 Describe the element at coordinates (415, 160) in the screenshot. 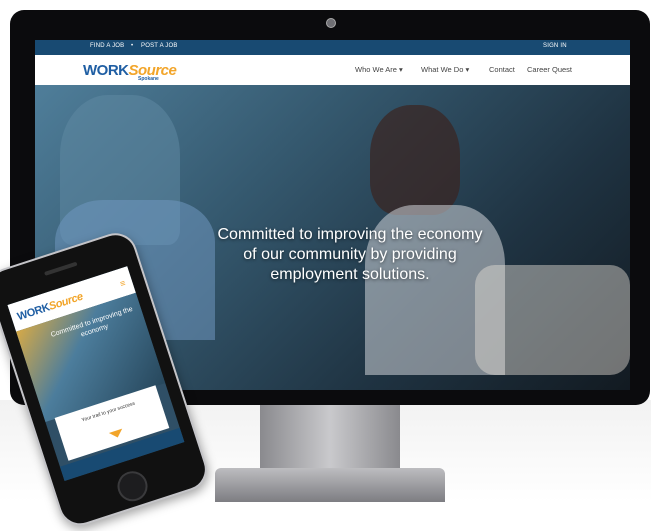

I see `hero-photo-woman-hair` at that location.